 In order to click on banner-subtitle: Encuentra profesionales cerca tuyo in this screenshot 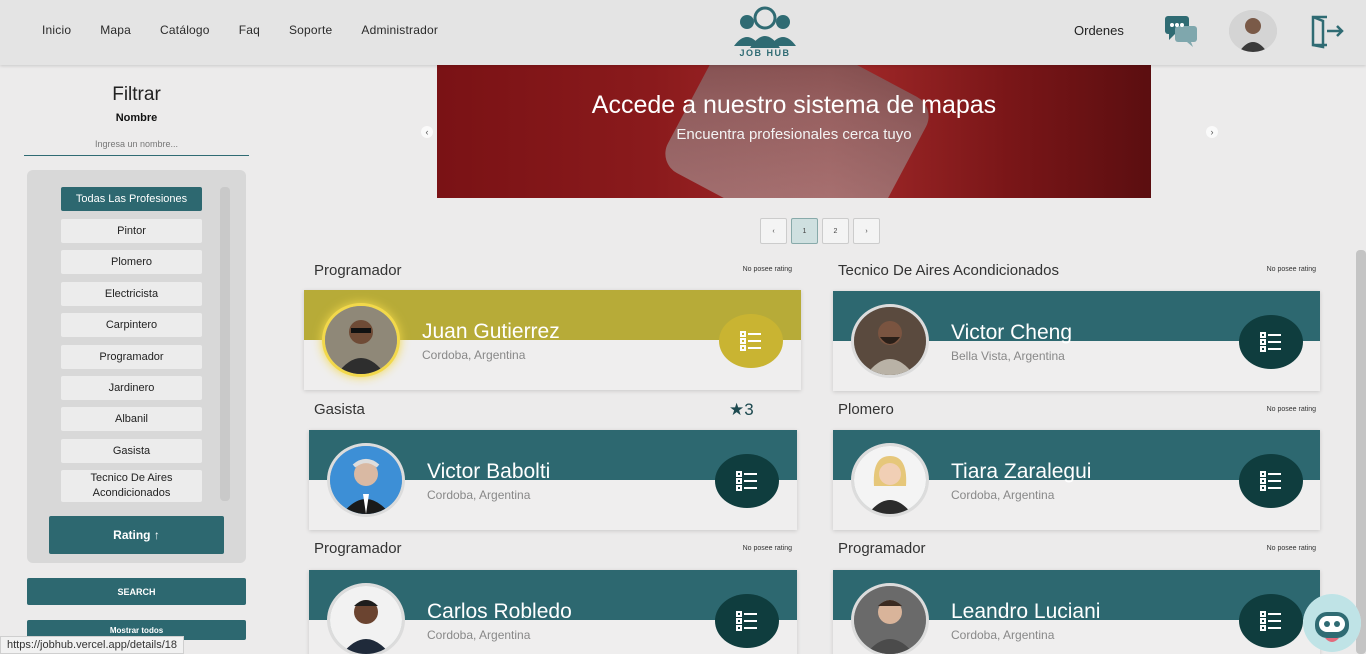, I will do `click(794, 134)`.